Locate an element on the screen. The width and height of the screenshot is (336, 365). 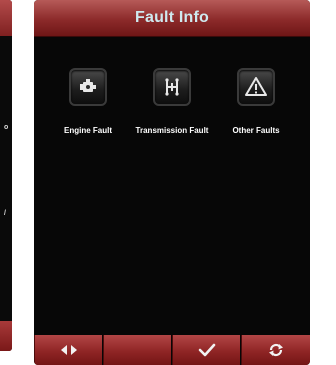
navigate-softkey is located at coordinates (68, 350).